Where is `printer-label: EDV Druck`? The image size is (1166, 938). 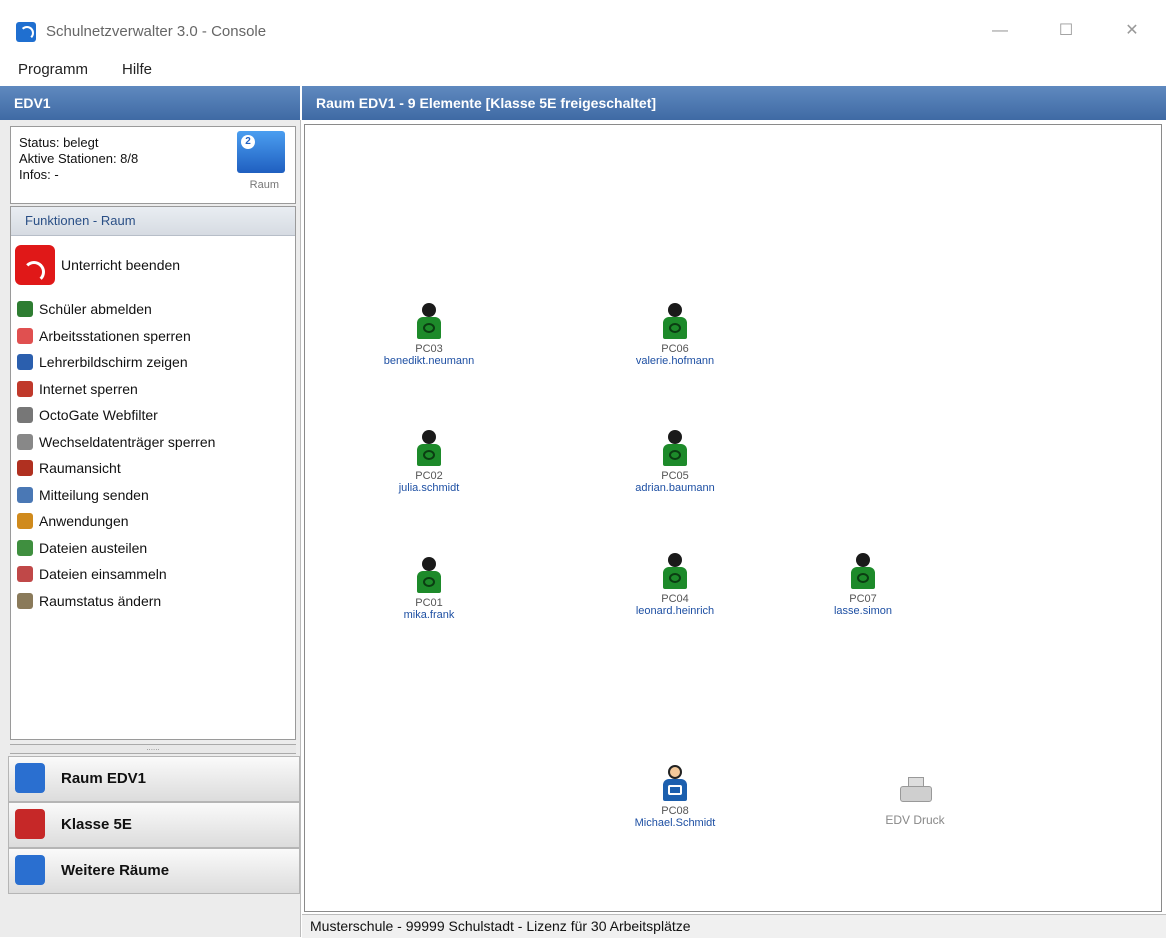 printer-label: EDV Druck is located at coordinates (915, 820).